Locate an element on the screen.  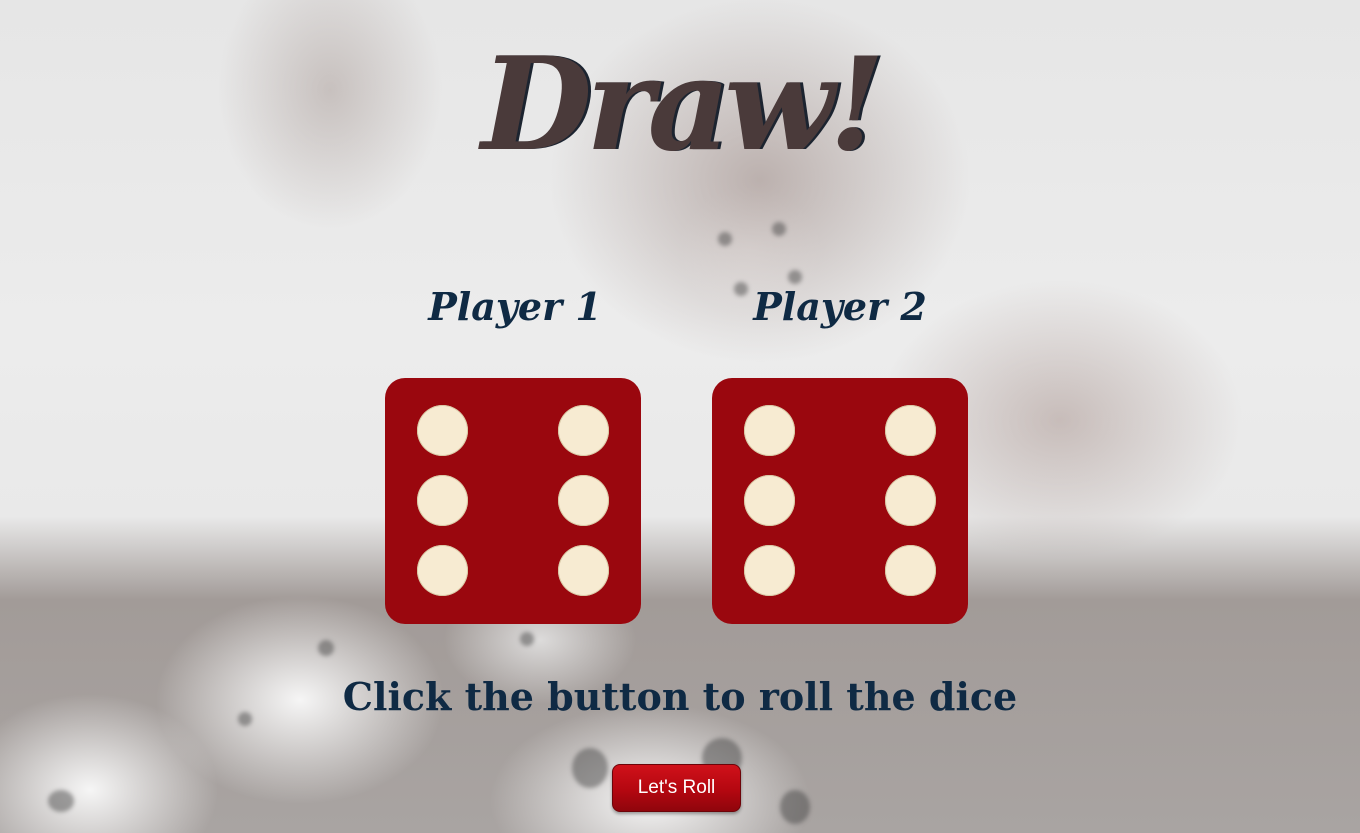
player-2-die is located at coordinates (840, 501).